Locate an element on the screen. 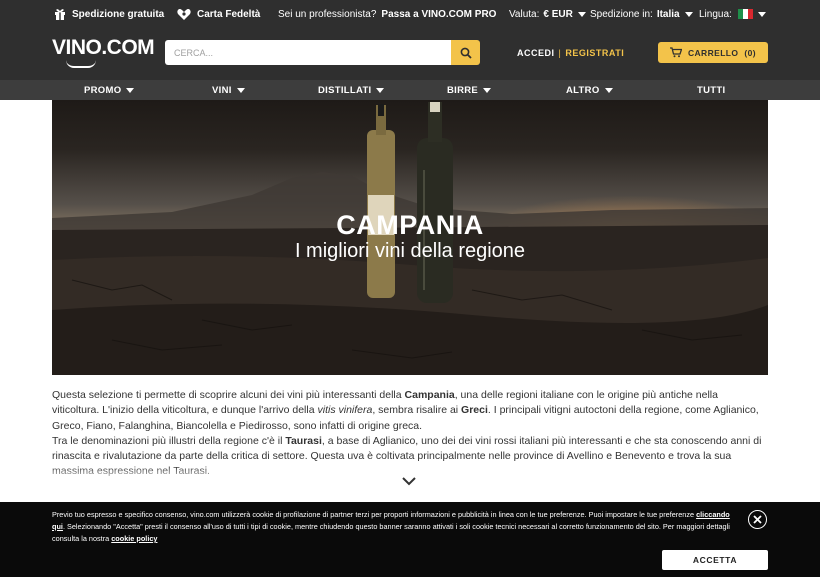  cart-icon is located at coordinates (675, 52).